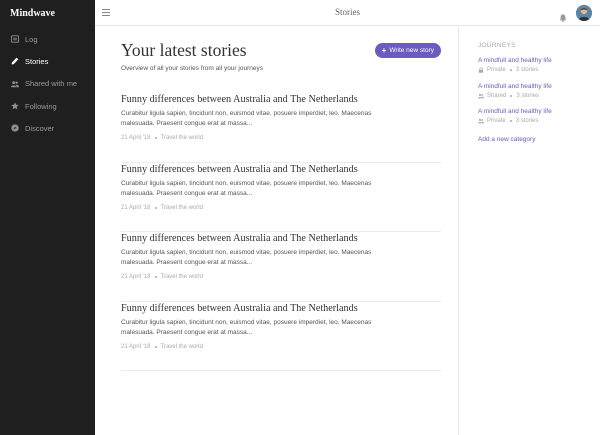  I want to click on sidebar-item-discover: Discover, so click(47, 128).